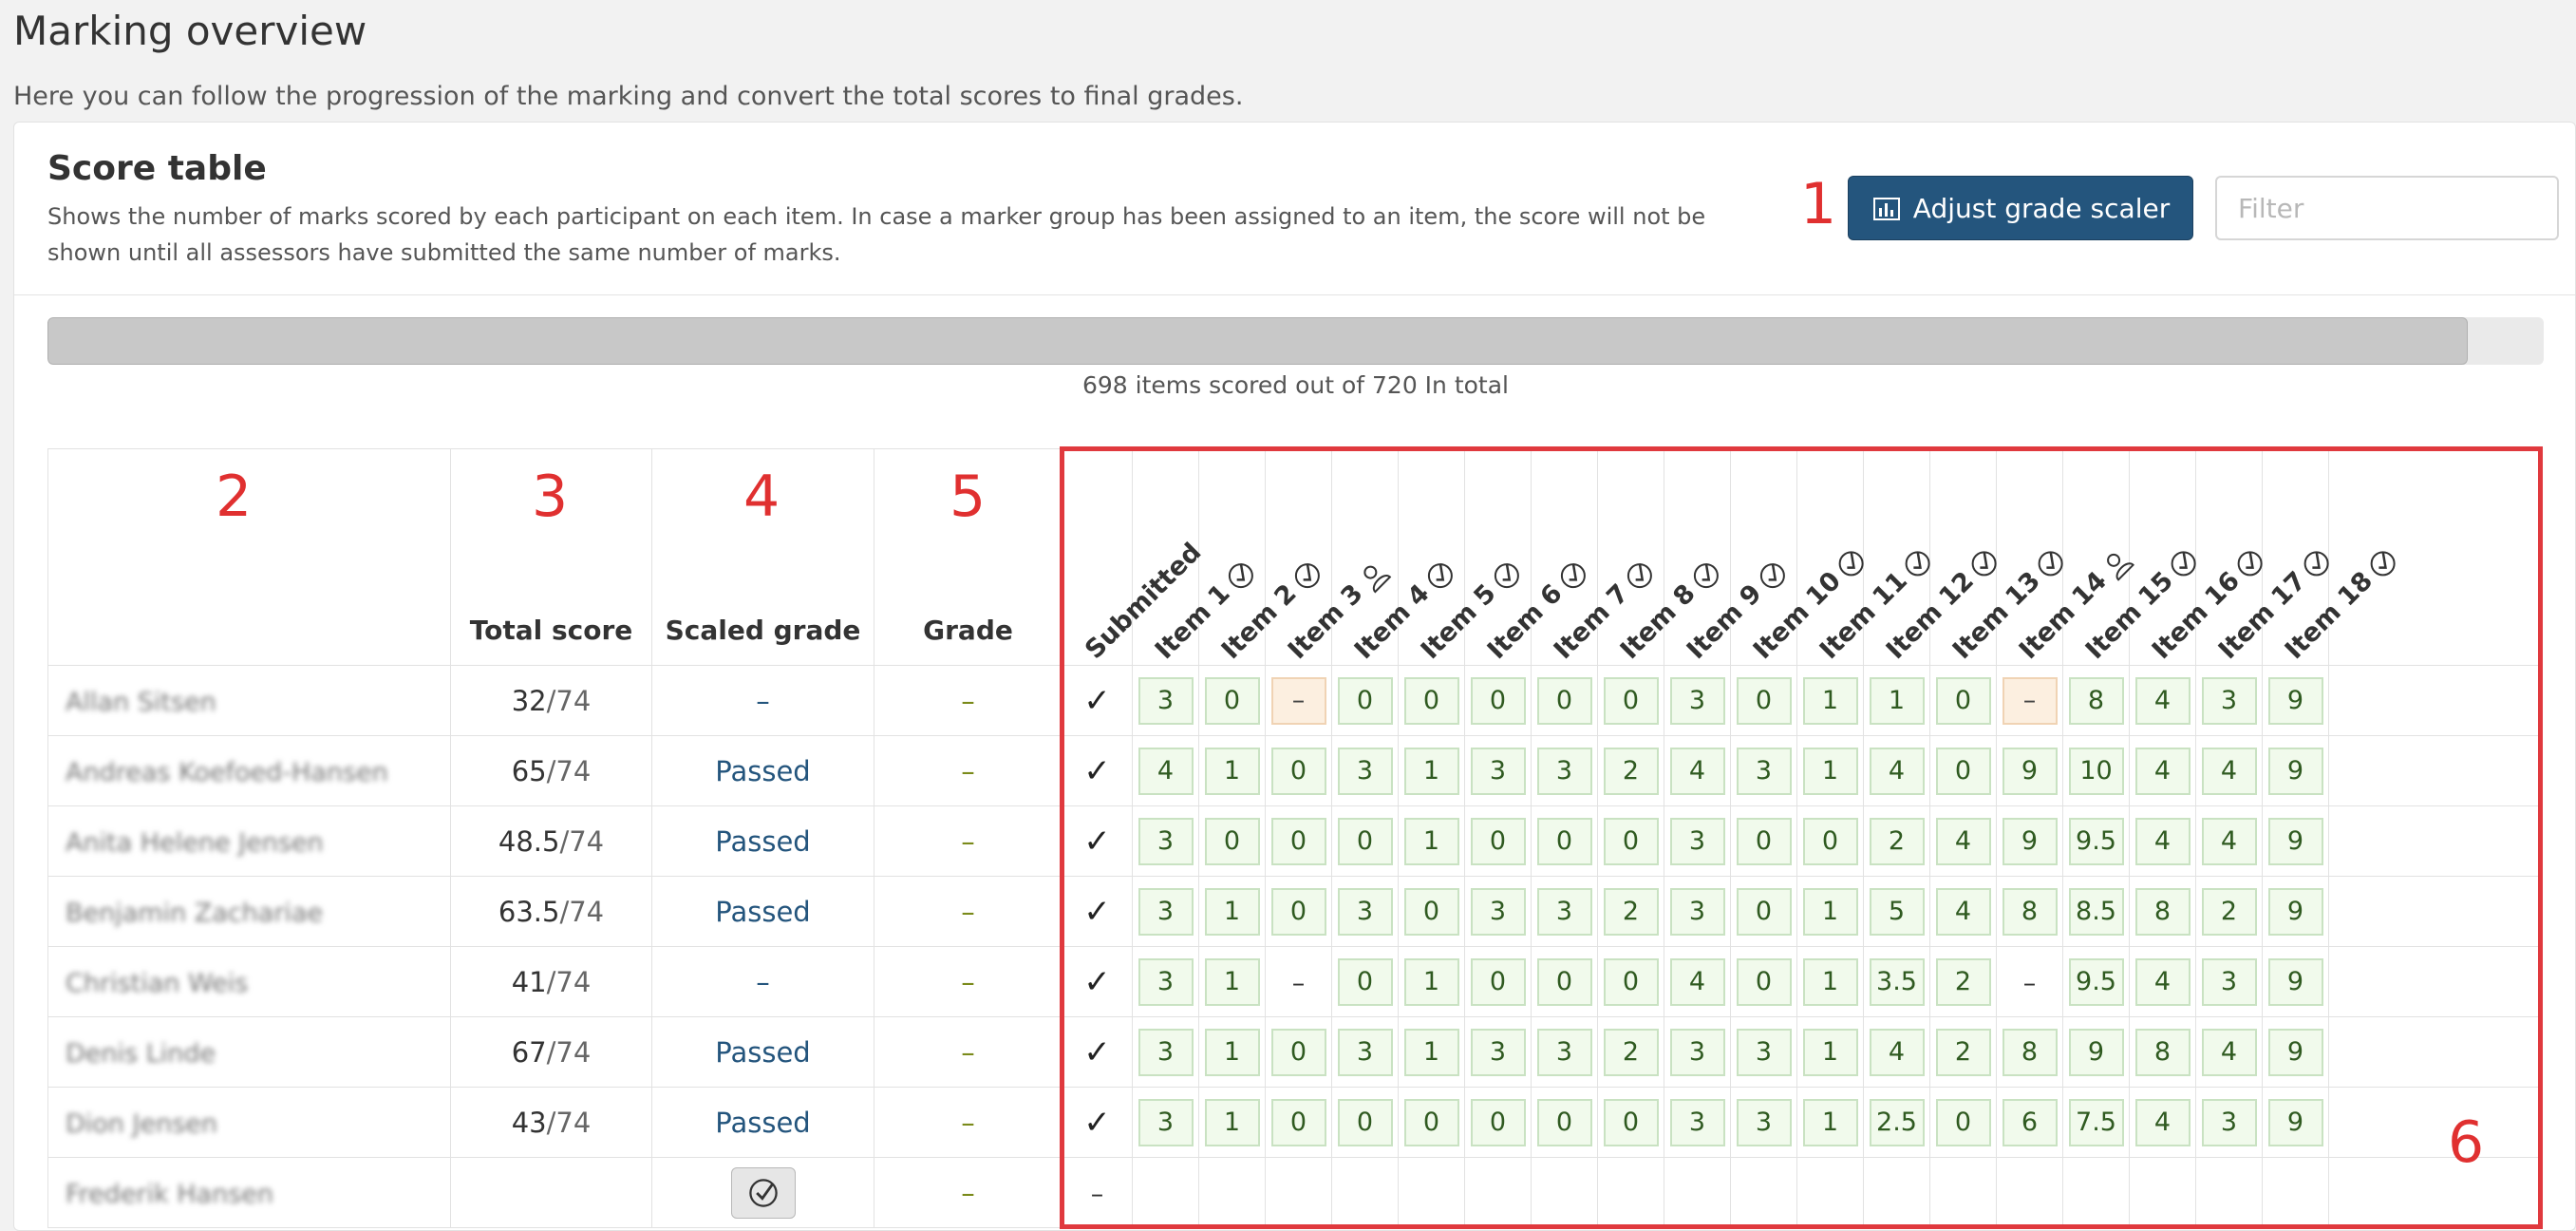 This screenshot has width=2576, height=1231. What do you see at coordinates (2029, 1122) in the screenshot?
I see `item-score-cell: 6` at bounding box center [2029, 1122].